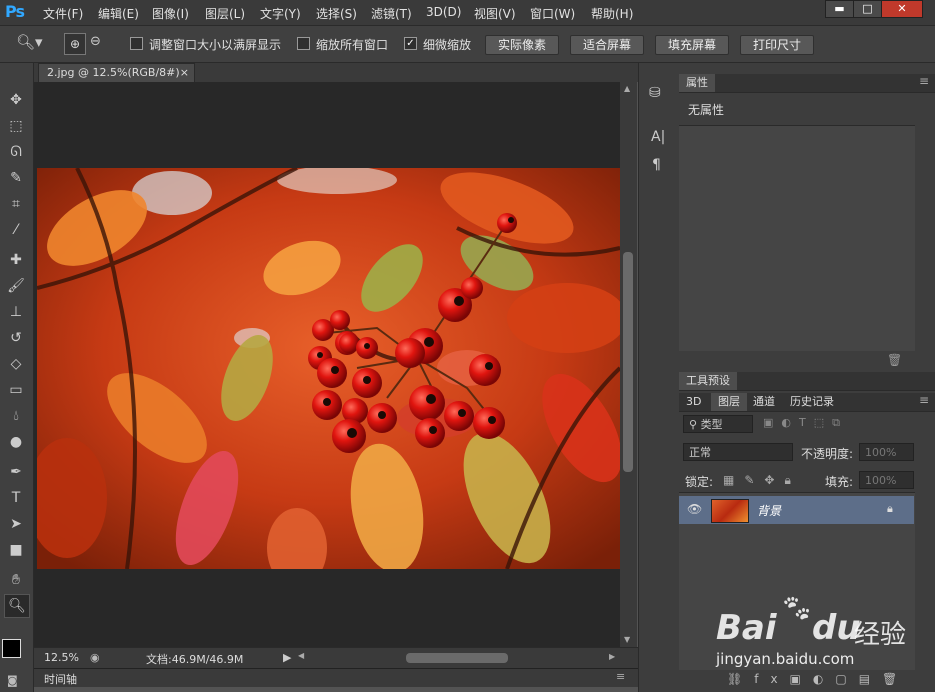  What do you see at coordinates (336, 658) in the screenshot?
I see `status-bar: 12.5% ◉ 文档:46.9M/46.9M ▶ ◀ ▶` at bounding box center [336, 658].